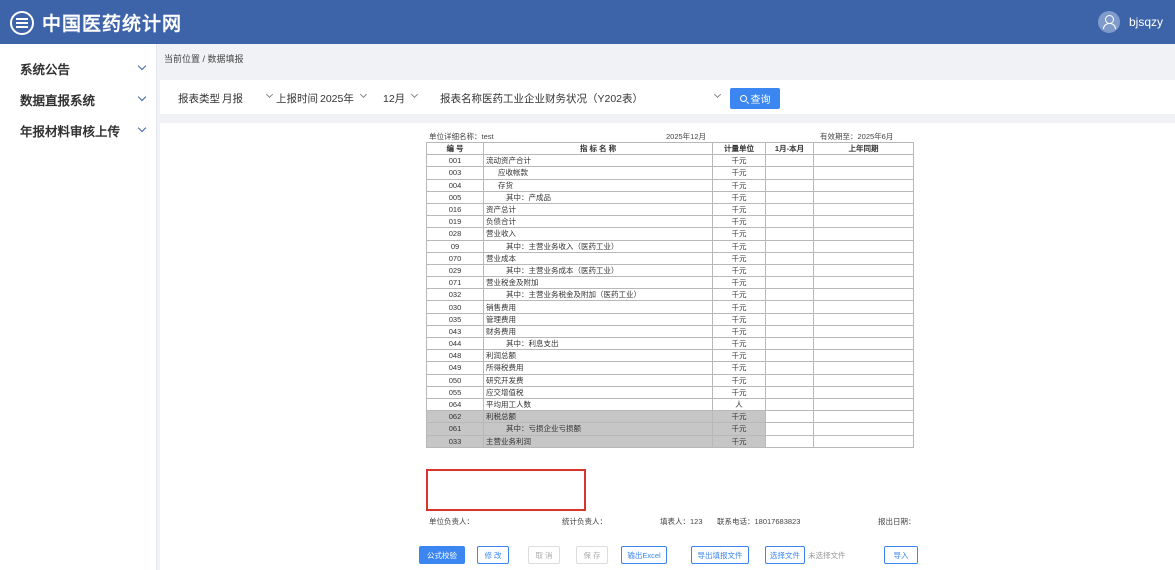 This screenshot has width=1175, height=570. What do you see at coordinates (670, 356) in the screenshot?
I see `table-row: 048 利润总额 千元` at bounding box center [670, 356].